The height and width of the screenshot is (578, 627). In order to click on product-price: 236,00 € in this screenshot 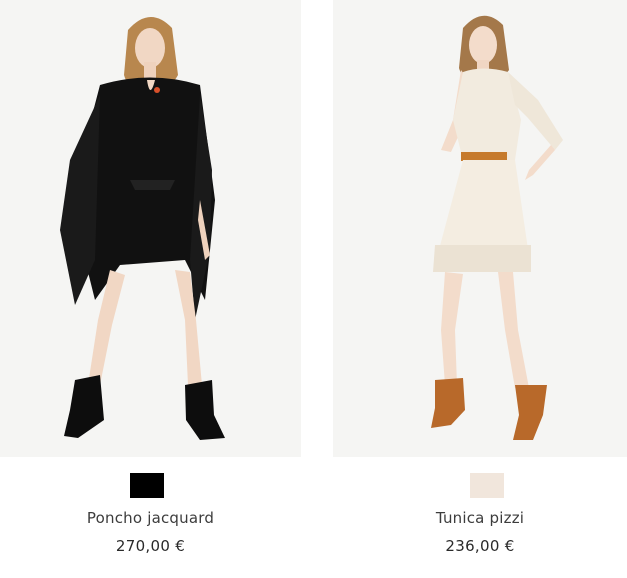, I will do `click(480, 546)`.